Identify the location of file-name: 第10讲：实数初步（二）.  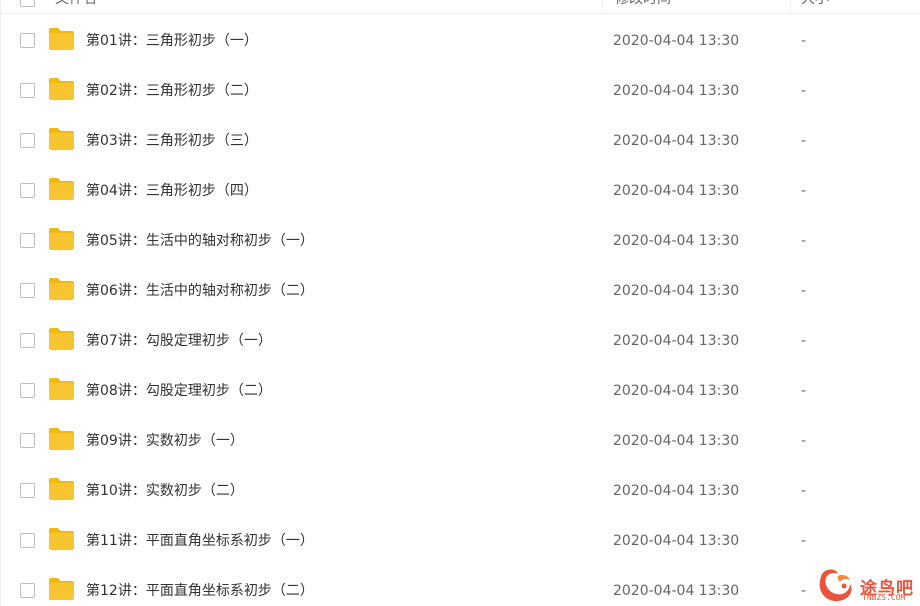
(165, 491).